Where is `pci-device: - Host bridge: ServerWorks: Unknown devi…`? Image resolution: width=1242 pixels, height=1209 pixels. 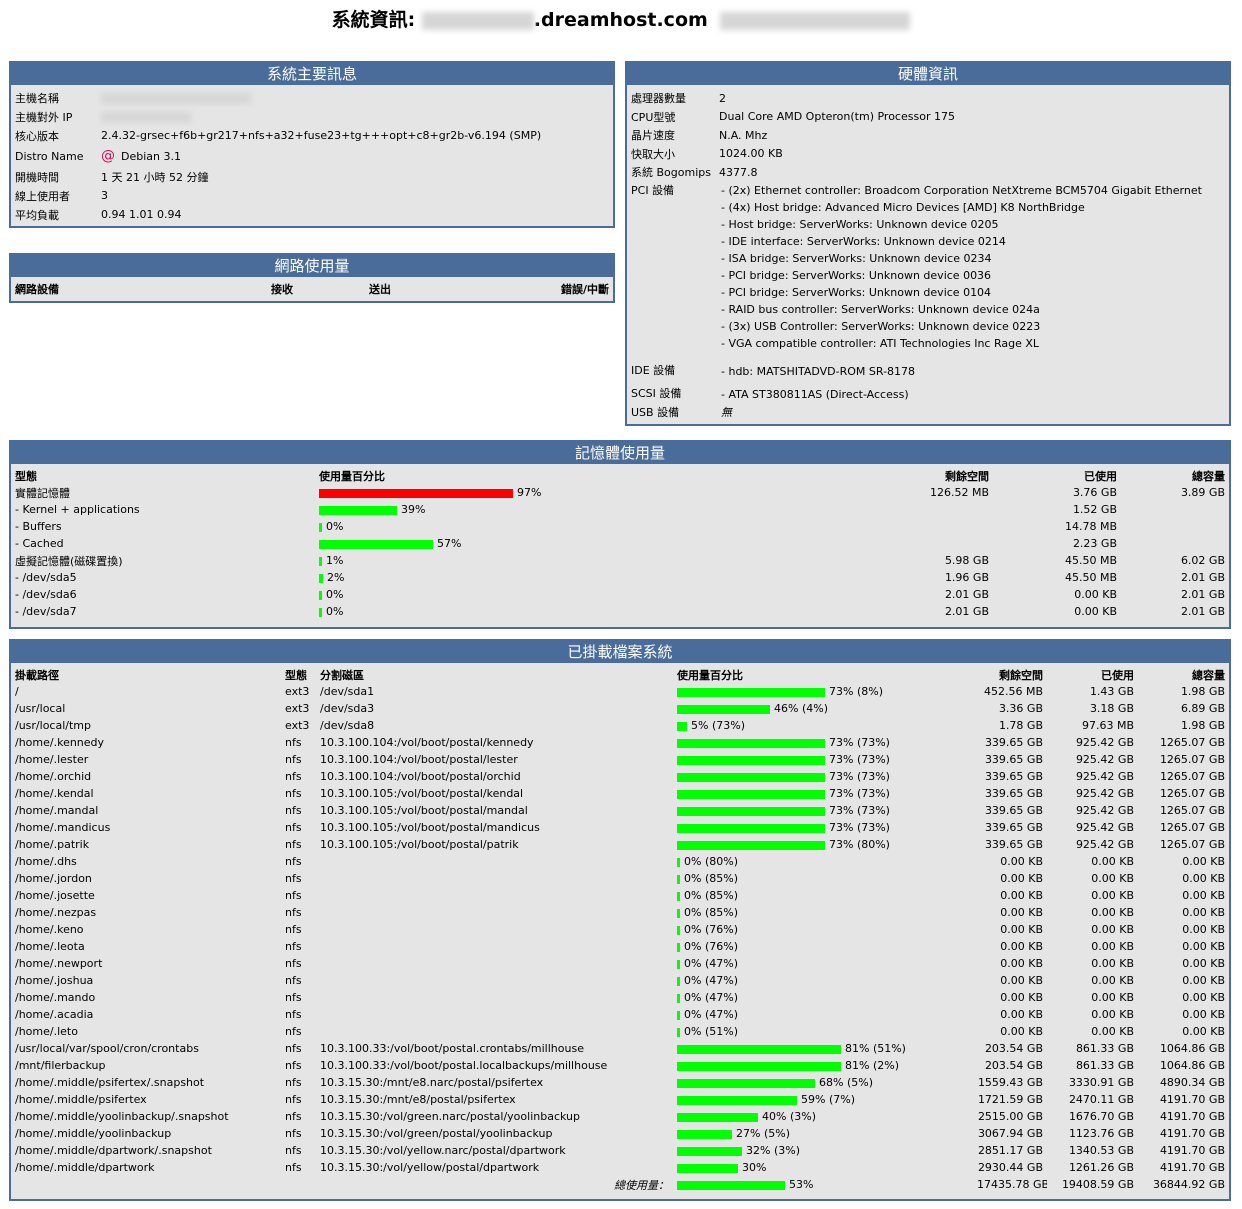
pci-device: - Host bridge: ServerWorks: Unknown devi… is located at coordinates (860, 224).